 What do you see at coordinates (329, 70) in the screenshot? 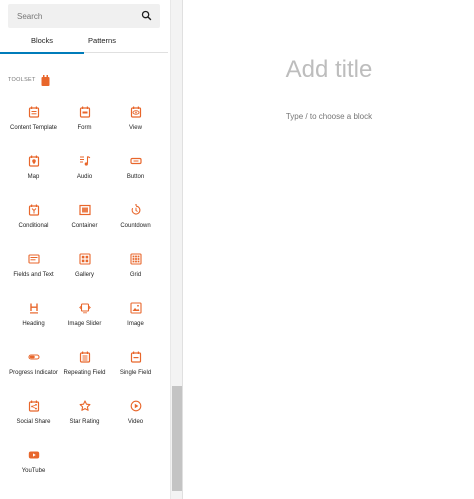
I see `post-title-input: Add title` at bounding box center [329, 70].